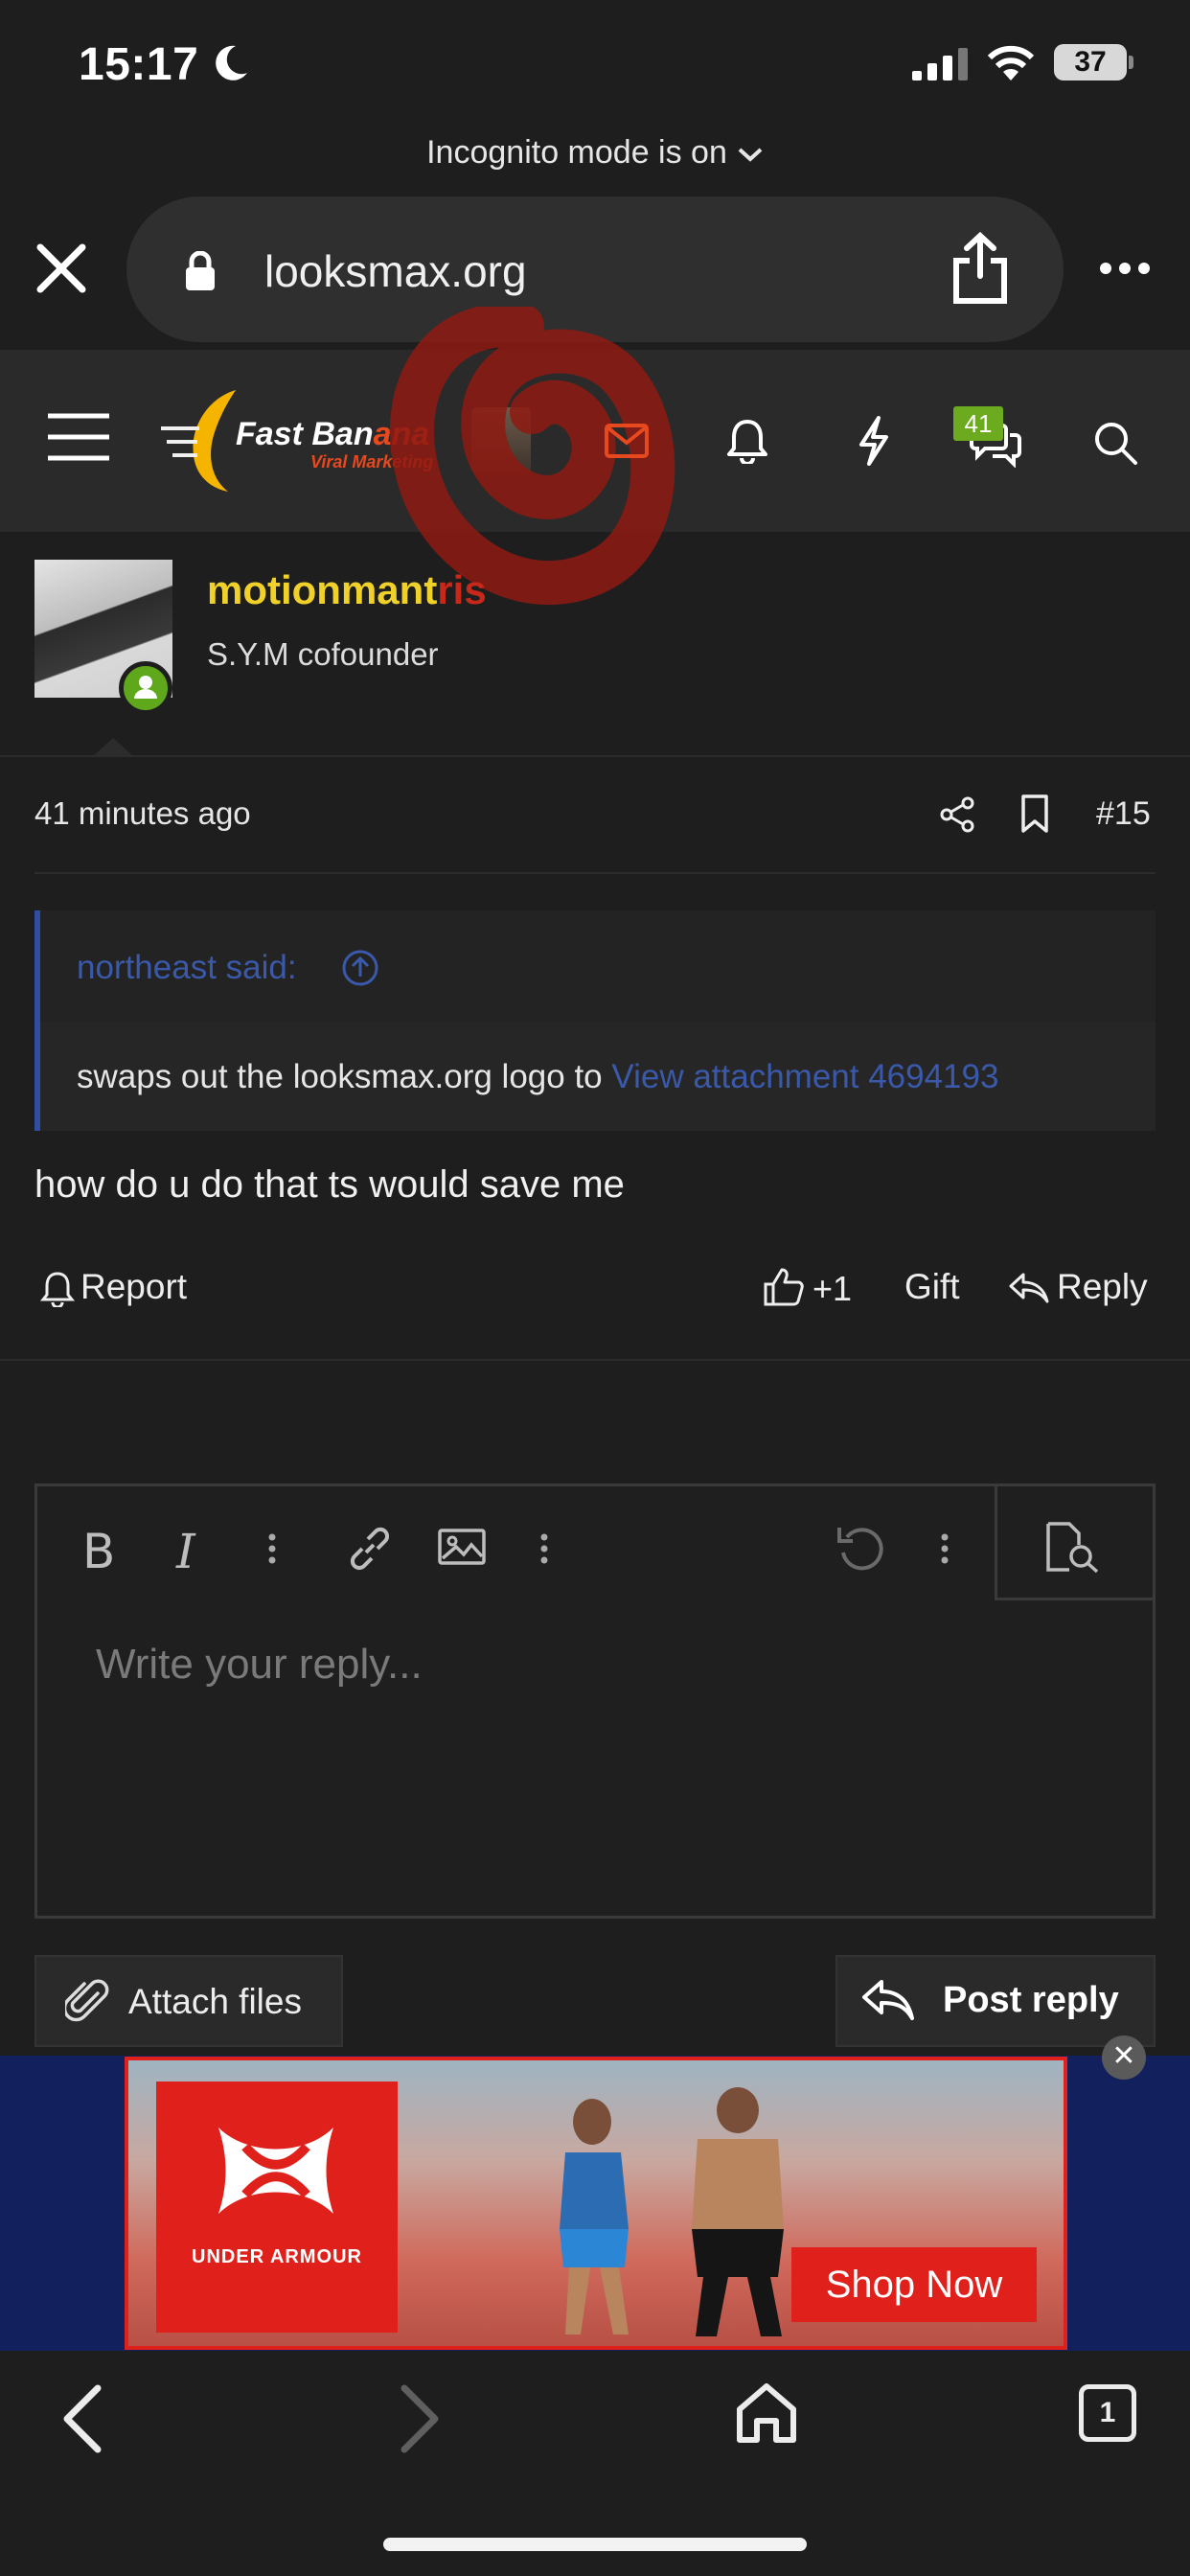 The height and width of the screenshot is (2576, 1190). What do you see at coordinates (1131, 63) in the screenshot?
I see `battery-tip` at bounding box center [1131, 63].